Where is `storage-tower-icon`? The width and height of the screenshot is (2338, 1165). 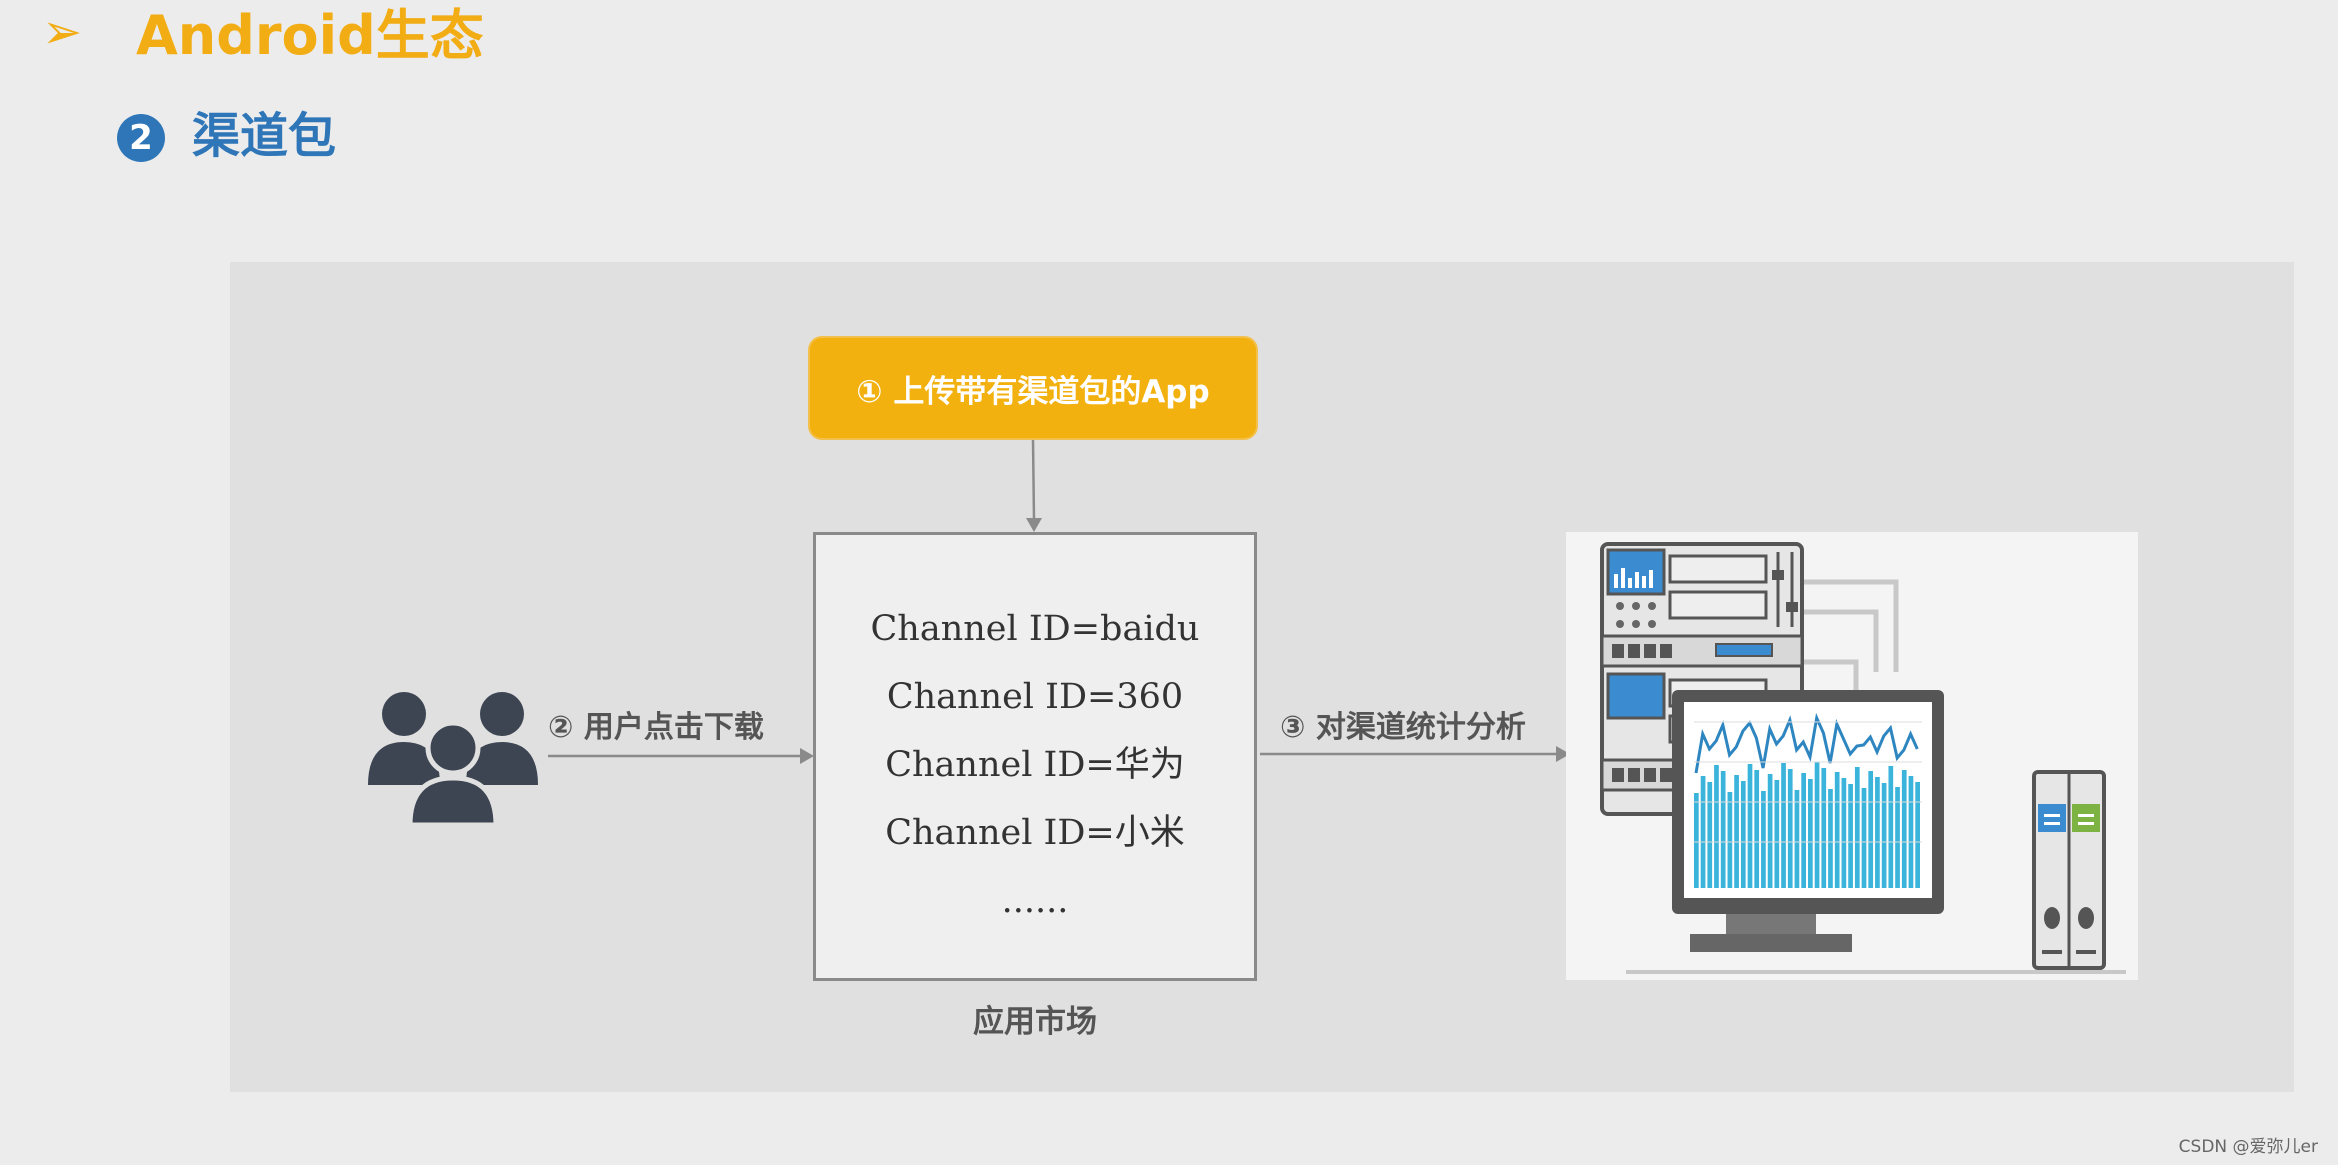 storage-tower-icon is located at coordinates (2069, 870).